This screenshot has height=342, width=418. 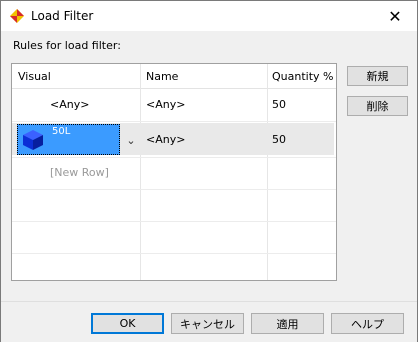 I want to click on window-title: Load Filter, so click(x=62, y=16).